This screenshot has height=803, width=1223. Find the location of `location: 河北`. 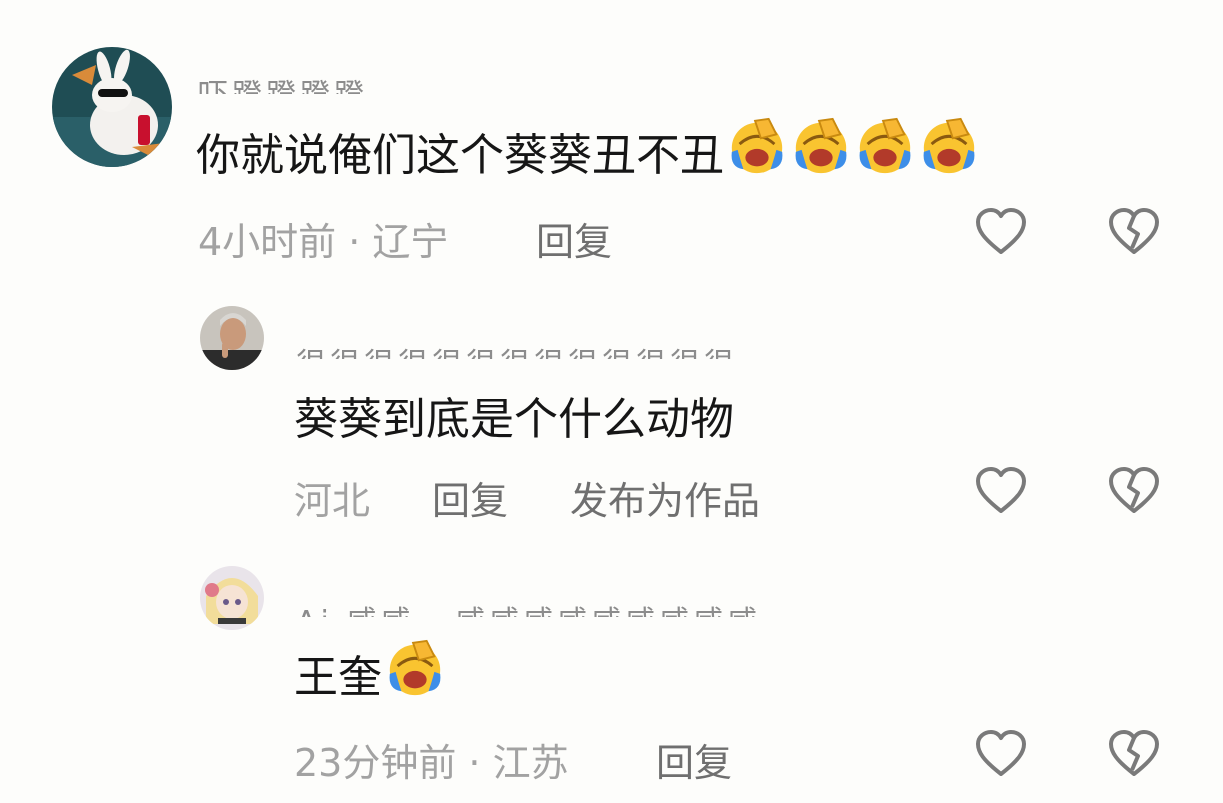

location: 河北 is located at coordinates (332, 501).